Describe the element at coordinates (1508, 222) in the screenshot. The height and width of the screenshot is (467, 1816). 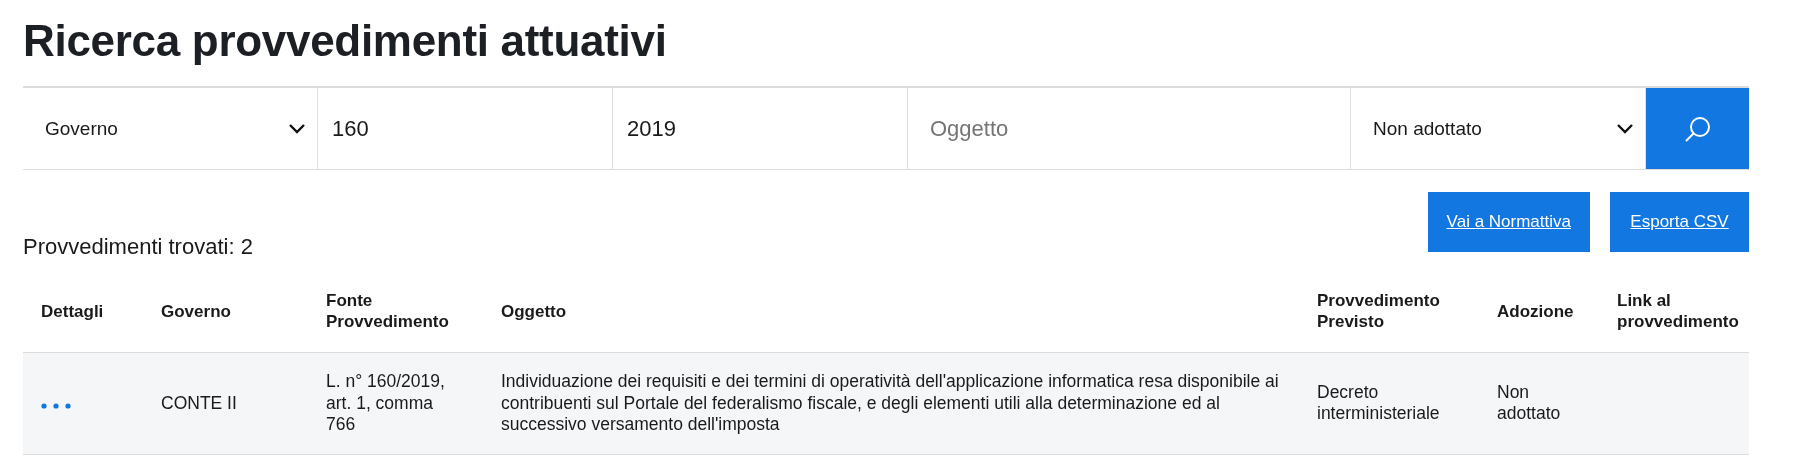
I see `action-button: Vai a Normattiva` at that location.